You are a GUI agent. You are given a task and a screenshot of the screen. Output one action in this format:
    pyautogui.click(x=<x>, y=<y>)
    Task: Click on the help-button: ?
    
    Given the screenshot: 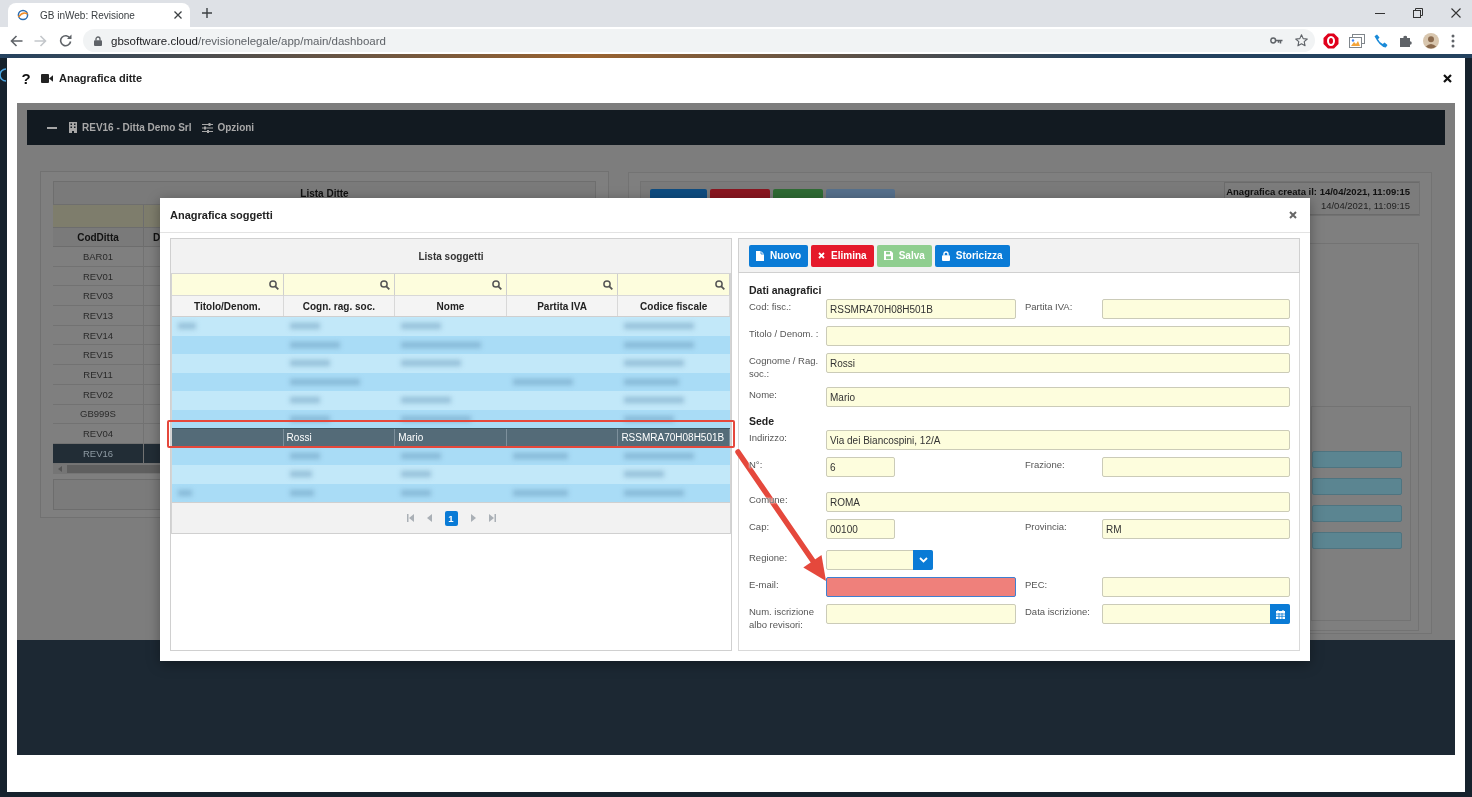 What is the action you would take?
    pyautogui.click(x=26, y=78)
    